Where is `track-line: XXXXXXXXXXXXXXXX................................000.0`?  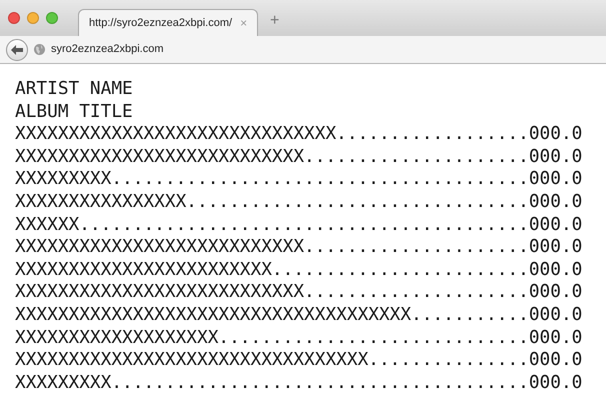 track-line: XXXXXXXXXXXXXXXX................................000.0 is located at coordinates (298, 202).